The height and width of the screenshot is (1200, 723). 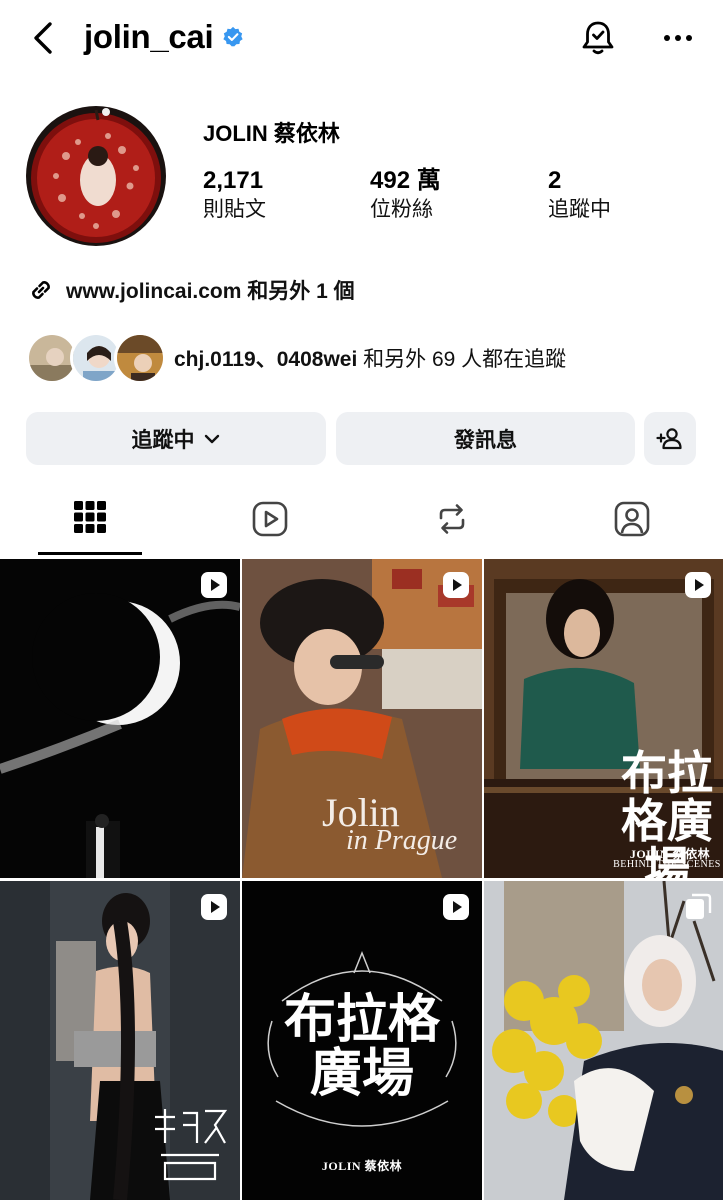 I want to click on tab-reels, so click(x=270, y=525).